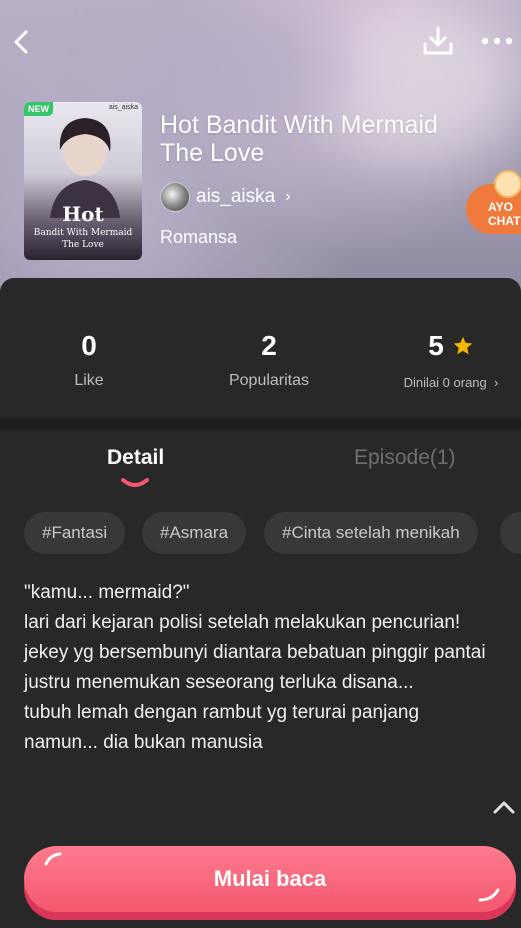  What do you see at coordinates (236, 196) in the screenshot?
I see `author-name: ais_aiska` at bounding box center [236, 196].